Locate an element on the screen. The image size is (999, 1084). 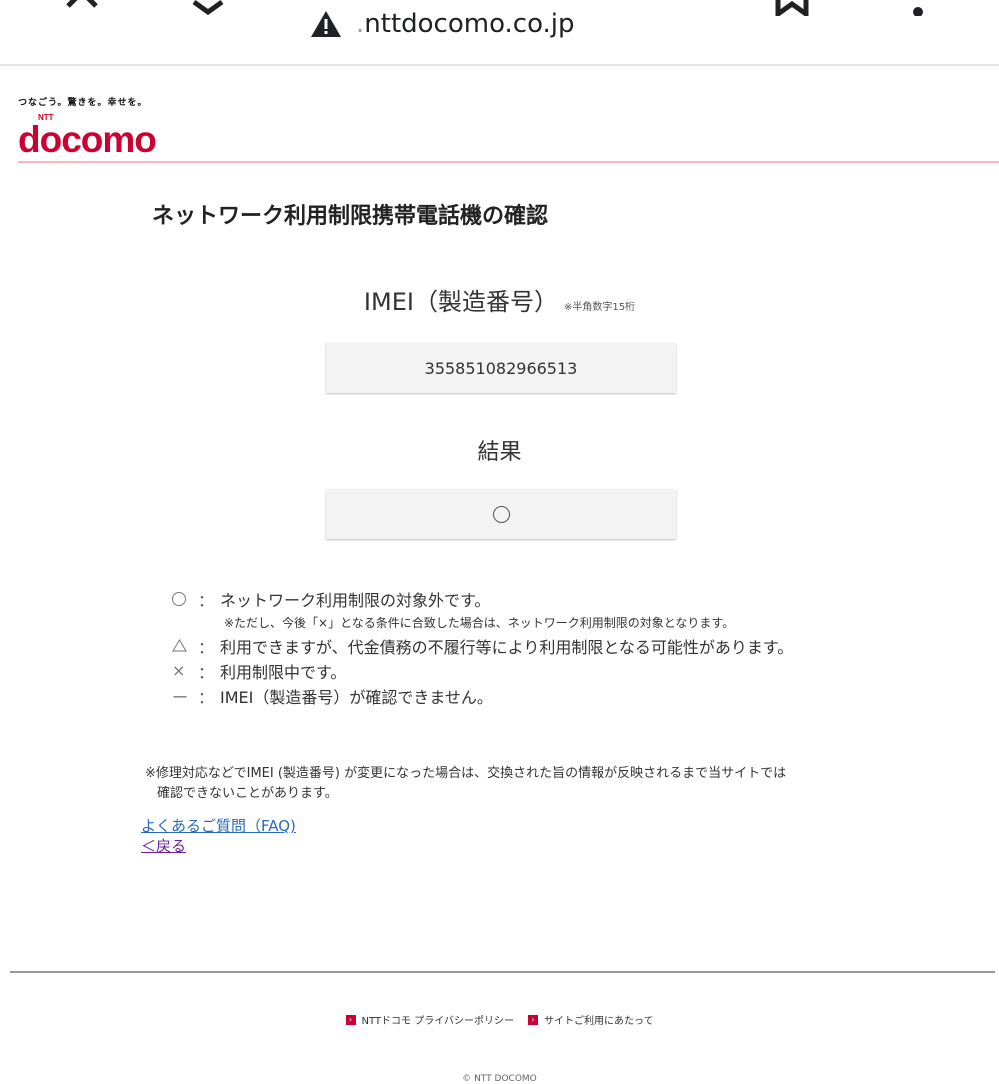
back-link: ＜戻る is located at coordinates (218, 846).